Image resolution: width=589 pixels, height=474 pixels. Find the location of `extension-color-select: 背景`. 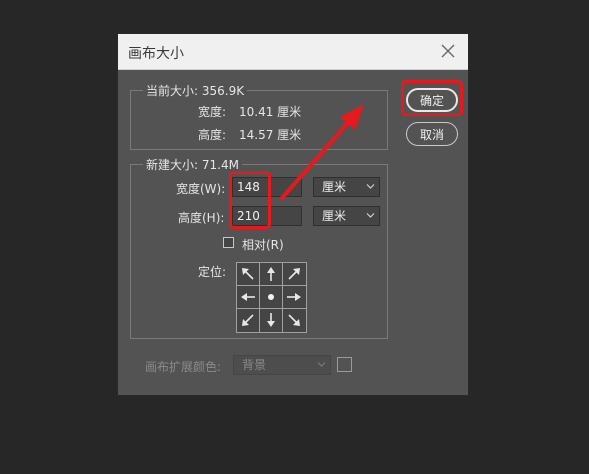

extension-color-select: 背景 is located at coordinates (282, 365).